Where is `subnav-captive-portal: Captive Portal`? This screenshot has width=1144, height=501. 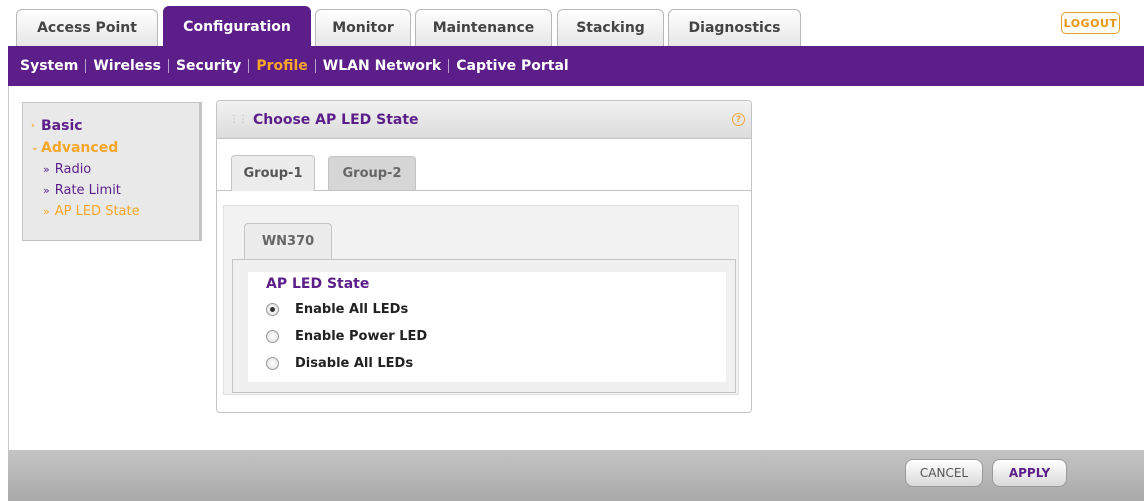
subnav-captive-portal: Captive Portal is located at coordinates (512, 66).